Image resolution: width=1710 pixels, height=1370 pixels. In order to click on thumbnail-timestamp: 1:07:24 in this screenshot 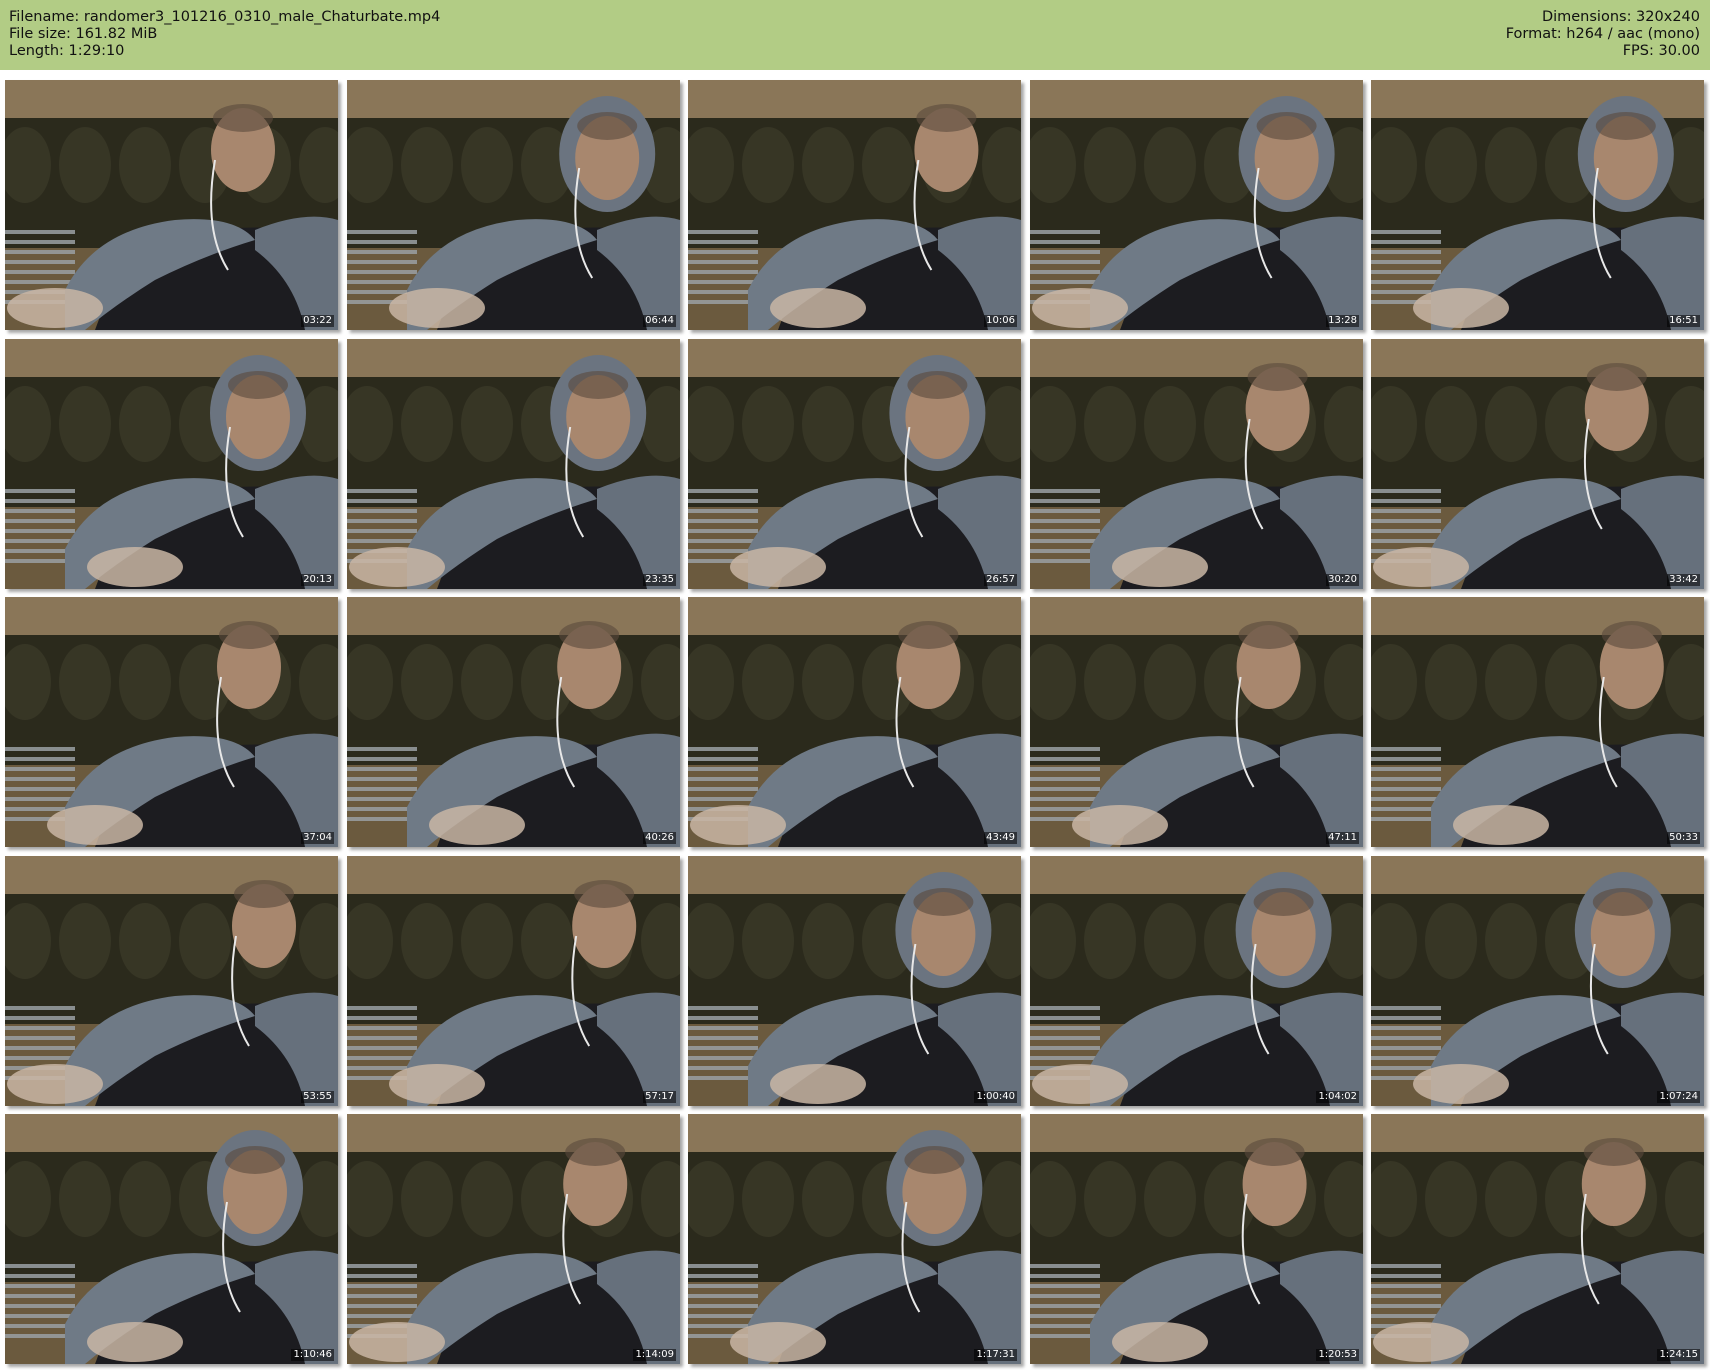, I will do `click(1678, 1097)`.